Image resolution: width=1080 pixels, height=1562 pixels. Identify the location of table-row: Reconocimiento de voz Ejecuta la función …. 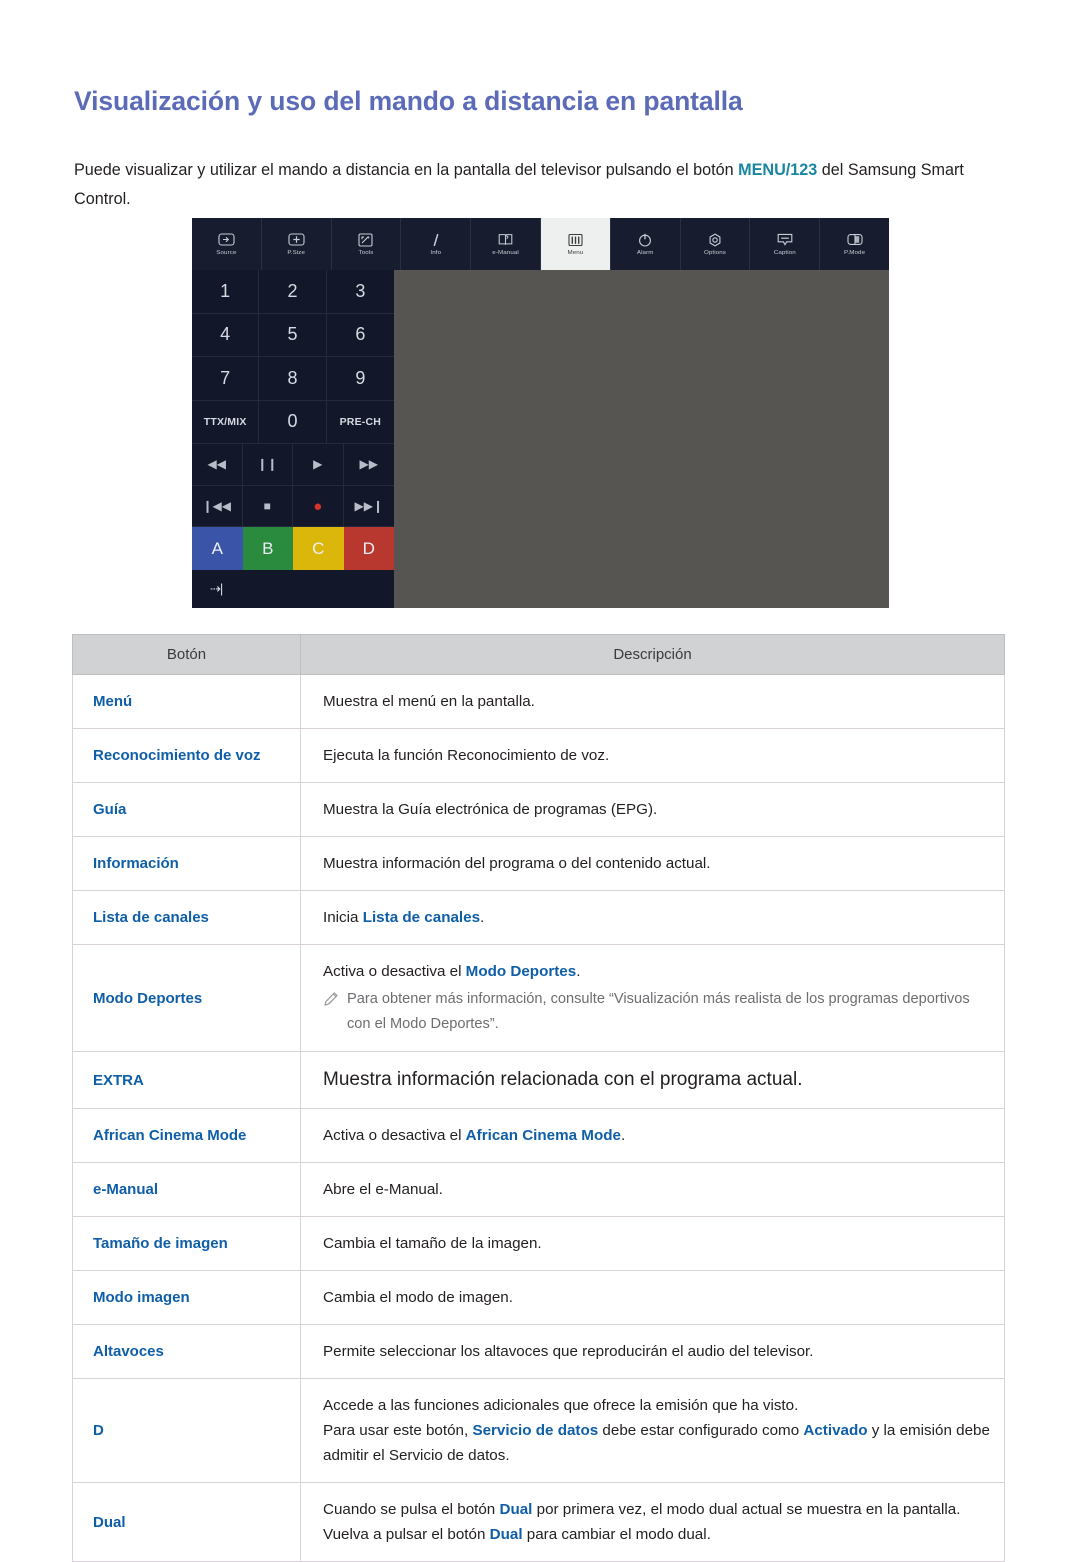
(538, 755).